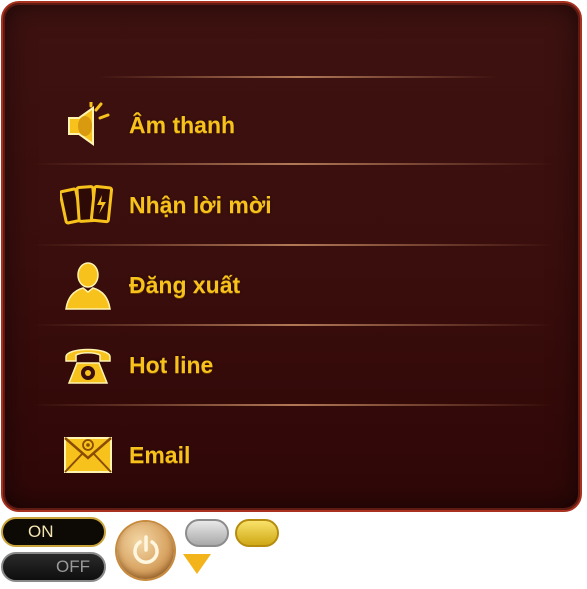  Describe the element at coordinates (88, 285) in the screenshot. I see `user-icon` at that location.